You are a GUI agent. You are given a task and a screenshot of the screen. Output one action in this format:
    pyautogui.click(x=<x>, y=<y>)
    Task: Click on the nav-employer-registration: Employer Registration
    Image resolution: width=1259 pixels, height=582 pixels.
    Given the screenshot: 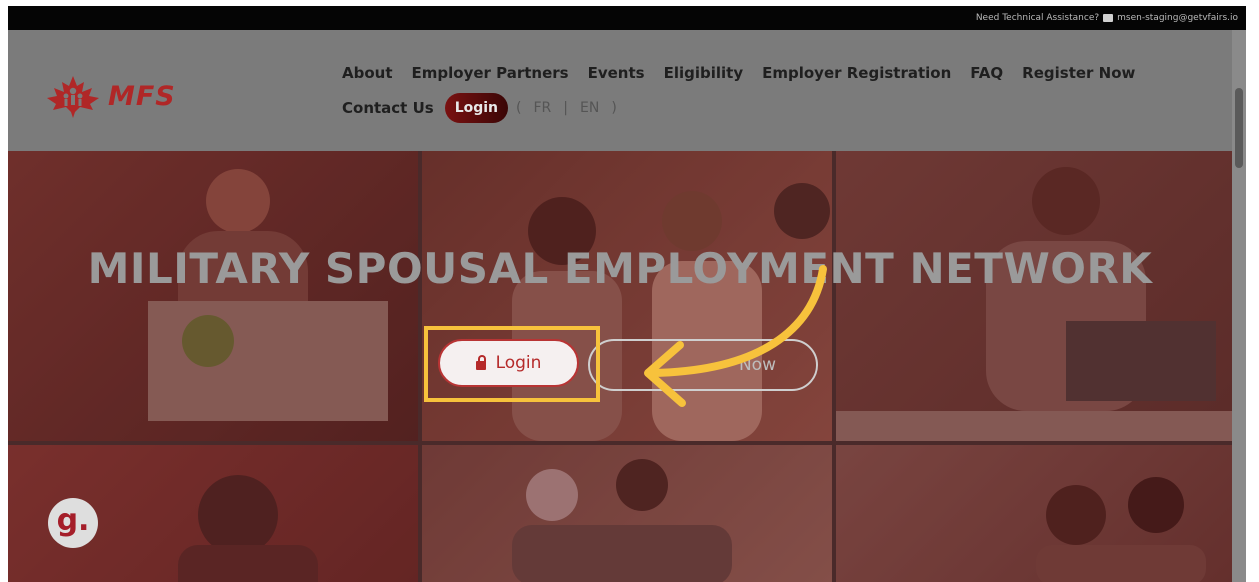 What is the action you would take?
    pyautogui.click(x=856, y=73)
    